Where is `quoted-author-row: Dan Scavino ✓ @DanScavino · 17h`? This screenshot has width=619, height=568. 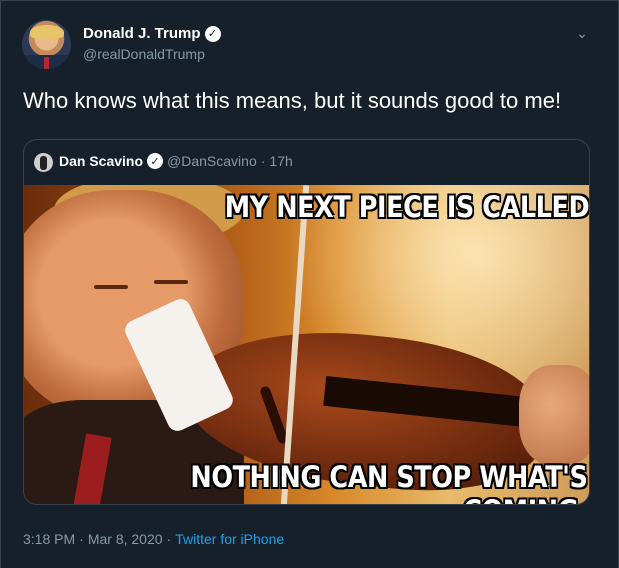 quoted-author-row: Dan Scavino ✓ @DanScavino · 17h is located at coordinates (176, 161).